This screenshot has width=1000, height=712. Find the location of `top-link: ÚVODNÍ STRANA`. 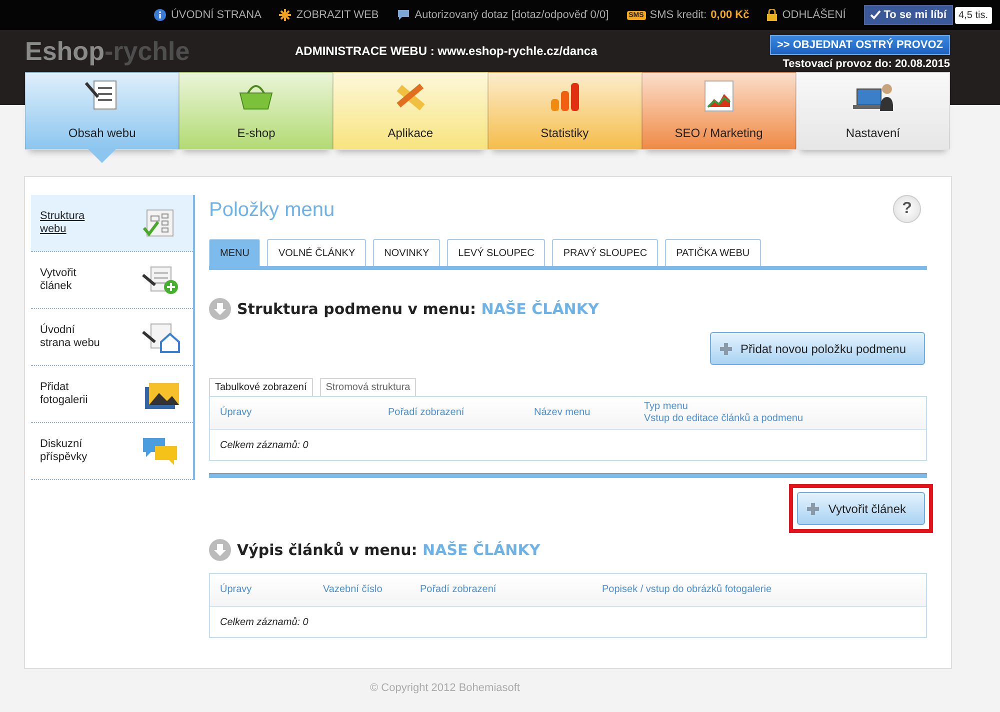

top-link: ÚVODNÍ STRANA is located at coordinates (208, 15).